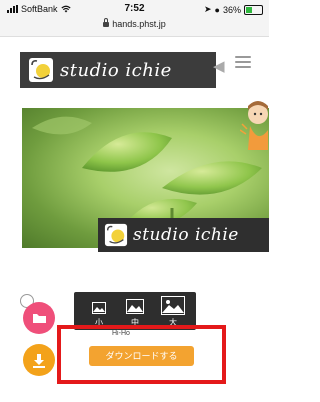  I want to click on back-chevron-icon: ◀, so click(219, 66).